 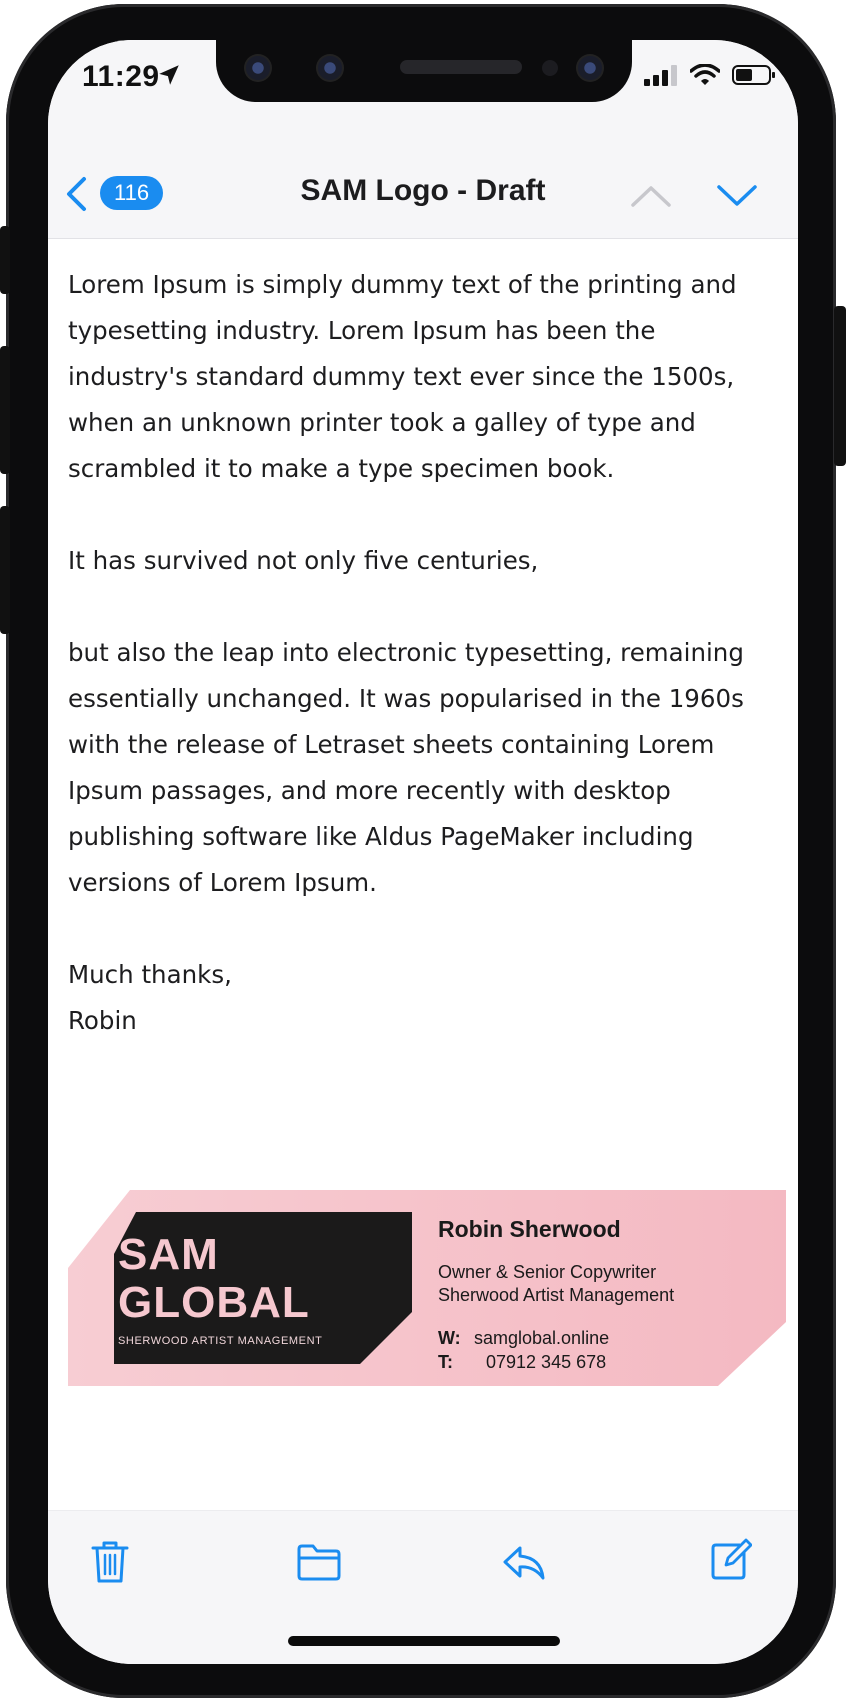 What do you see at coordinates (705, 74) in the screenshot?
I see `wifi-icon` at bounding box center [705, 74].